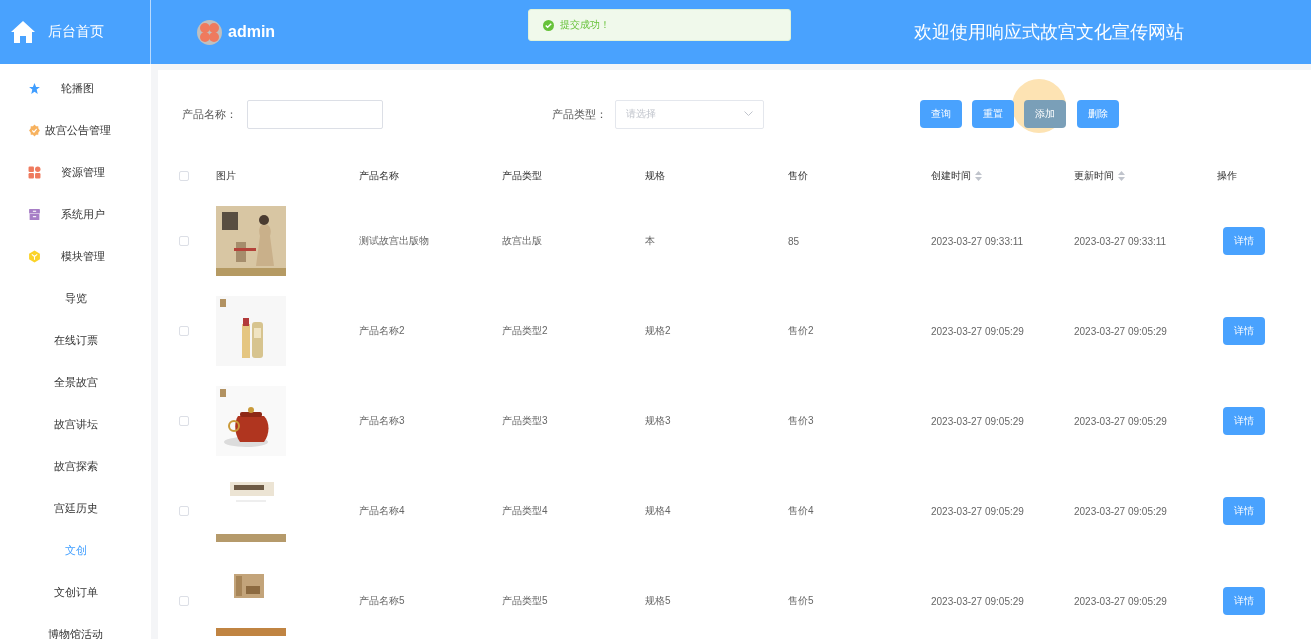  Describe the element at coordinates (382, 511) in the screenshot. I see `table-cell-text: 产品名称4` at that location.